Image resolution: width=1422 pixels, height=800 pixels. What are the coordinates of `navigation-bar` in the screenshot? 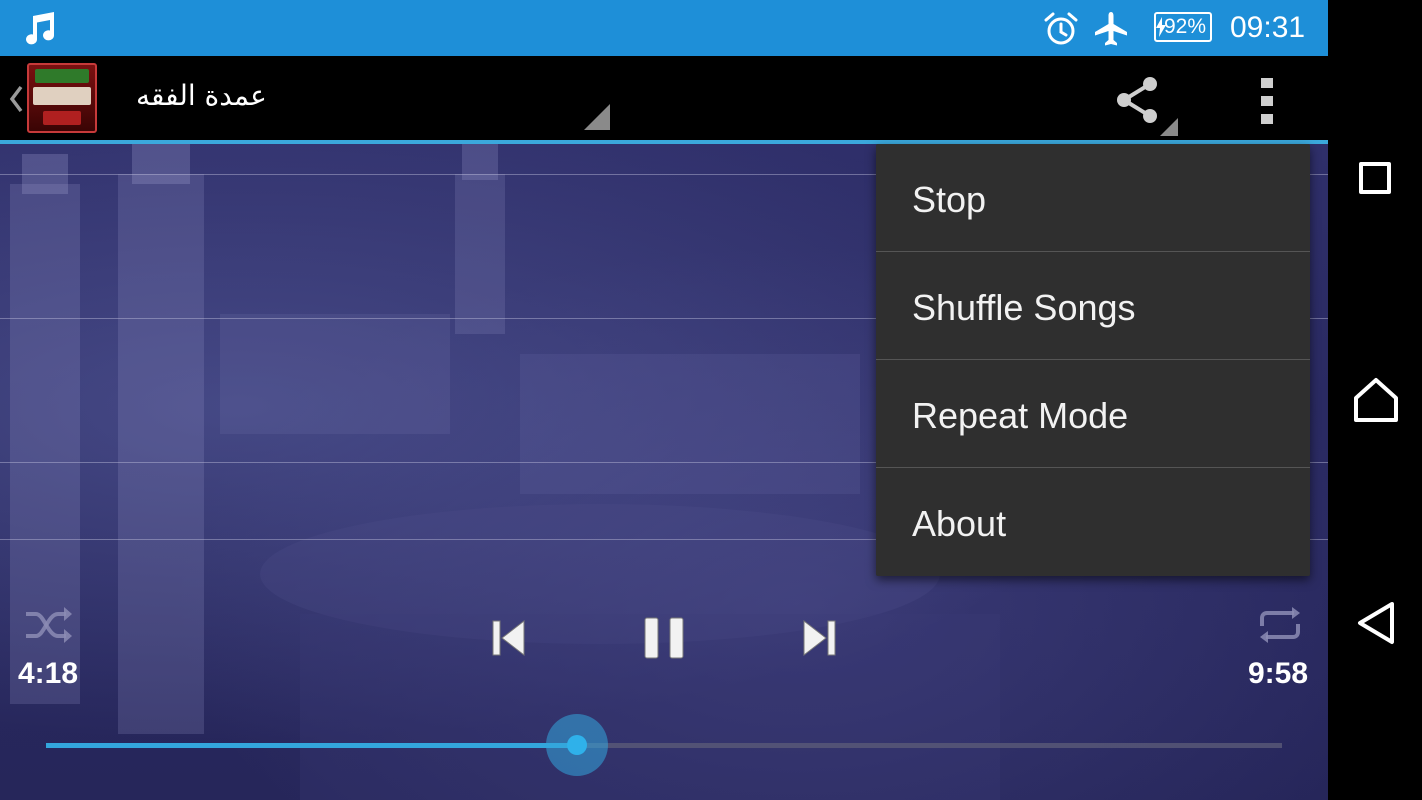 It's located at (1375, 400).